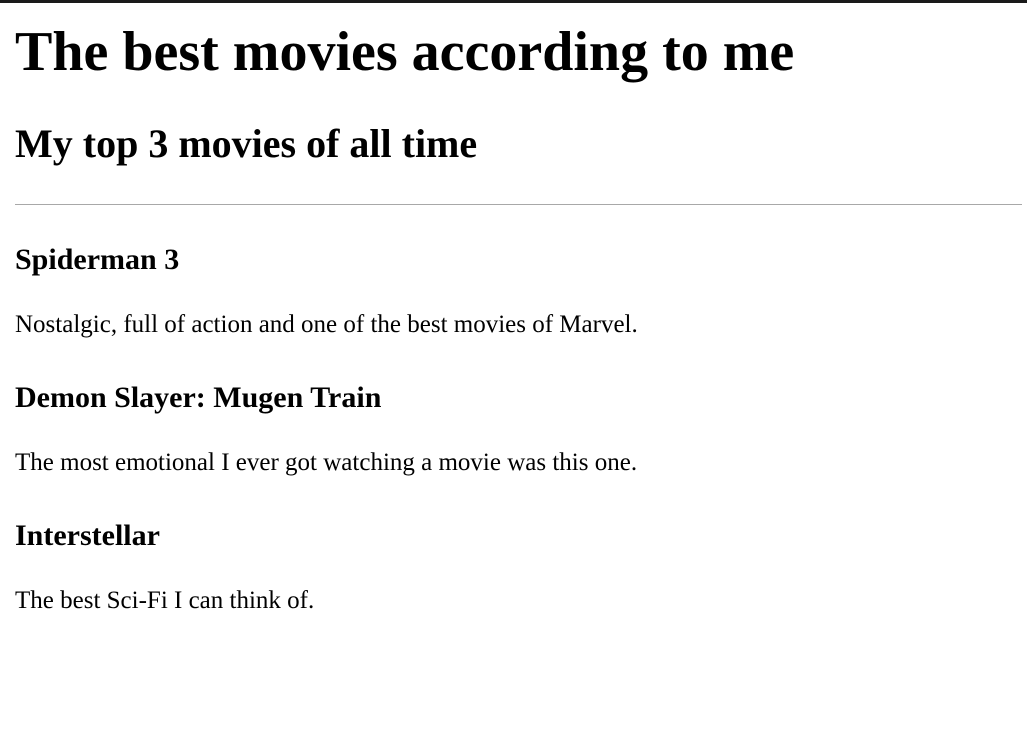 The height and width of the screenshot is (738, 1027). What do you see at coordinates (87, 535) in the screenshot?
I see `movie-title: Interstellar` at bounding box center [87, 535].